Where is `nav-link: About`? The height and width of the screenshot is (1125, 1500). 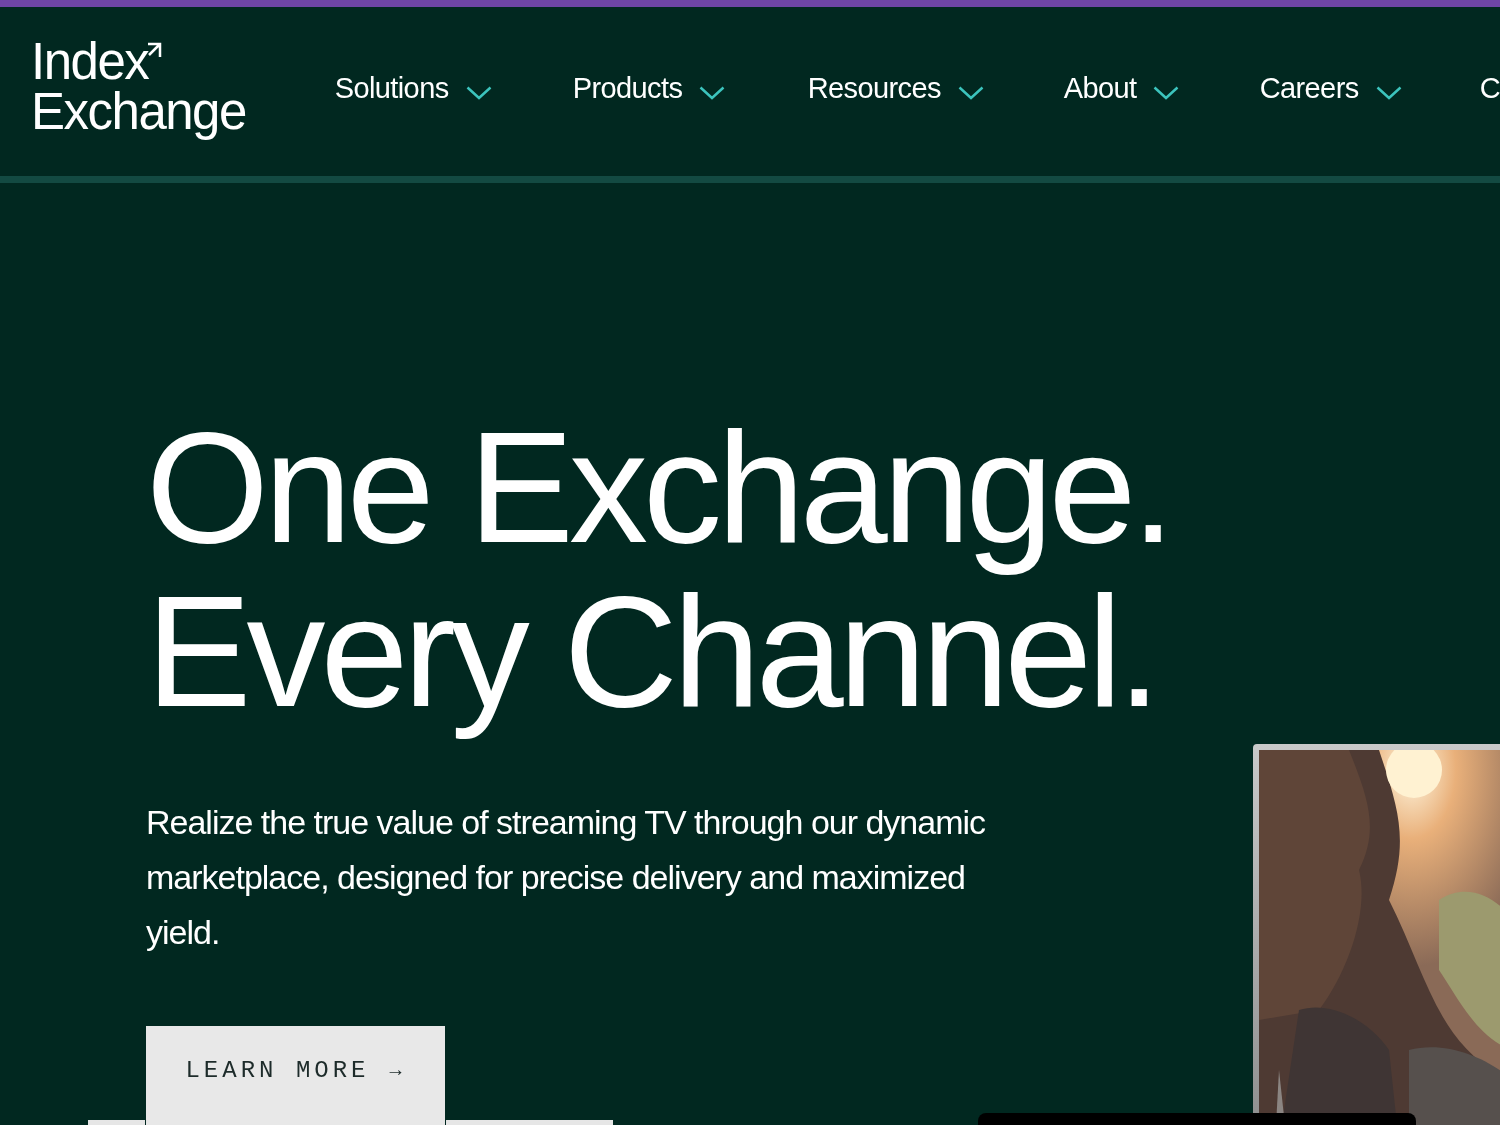
nav-link: About is located at coordinates (1121, 88).